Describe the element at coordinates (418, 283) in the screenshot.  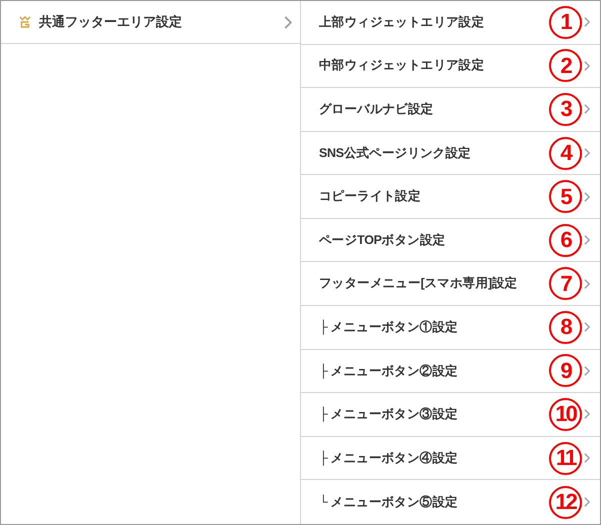
I see `menu-label: フッターメニュー[スマホ専用]設定` at that location.